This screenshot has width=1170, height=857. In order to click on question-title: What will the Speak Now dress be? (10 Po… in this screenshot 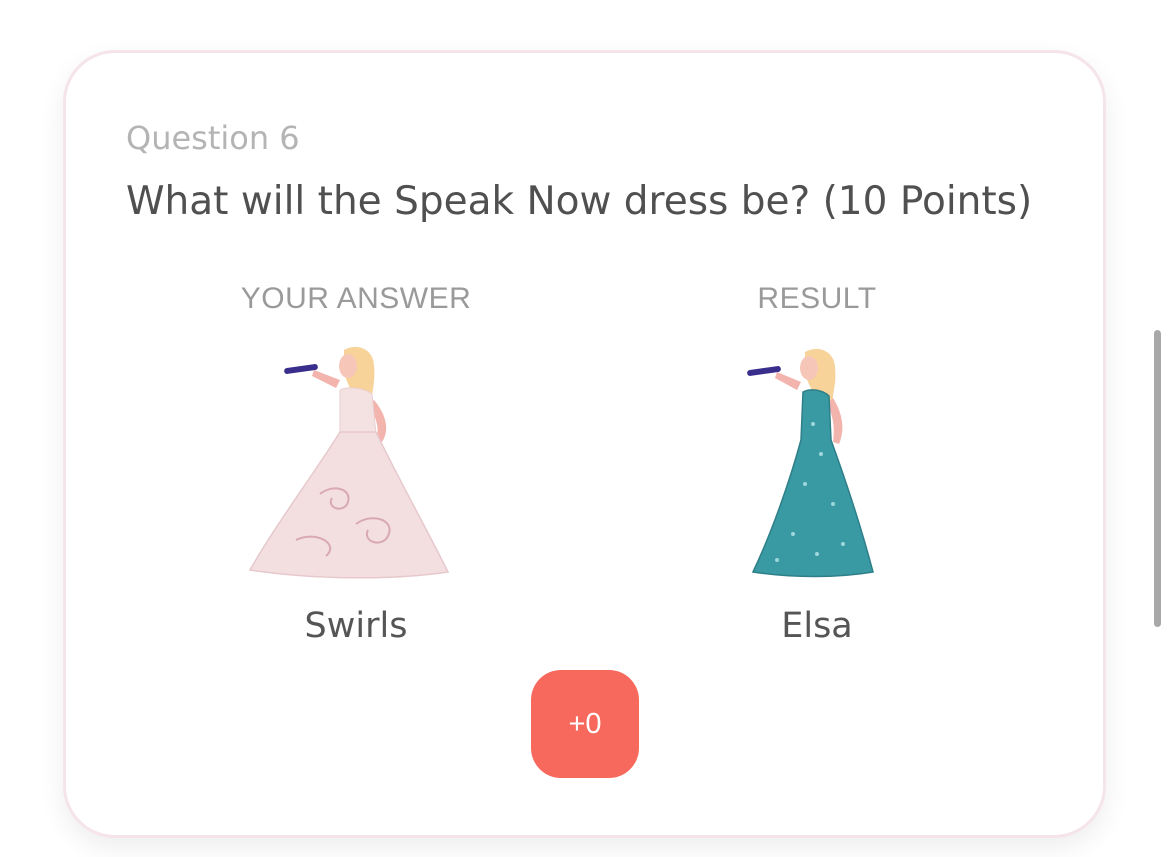, I will do `click(579, 201)`.